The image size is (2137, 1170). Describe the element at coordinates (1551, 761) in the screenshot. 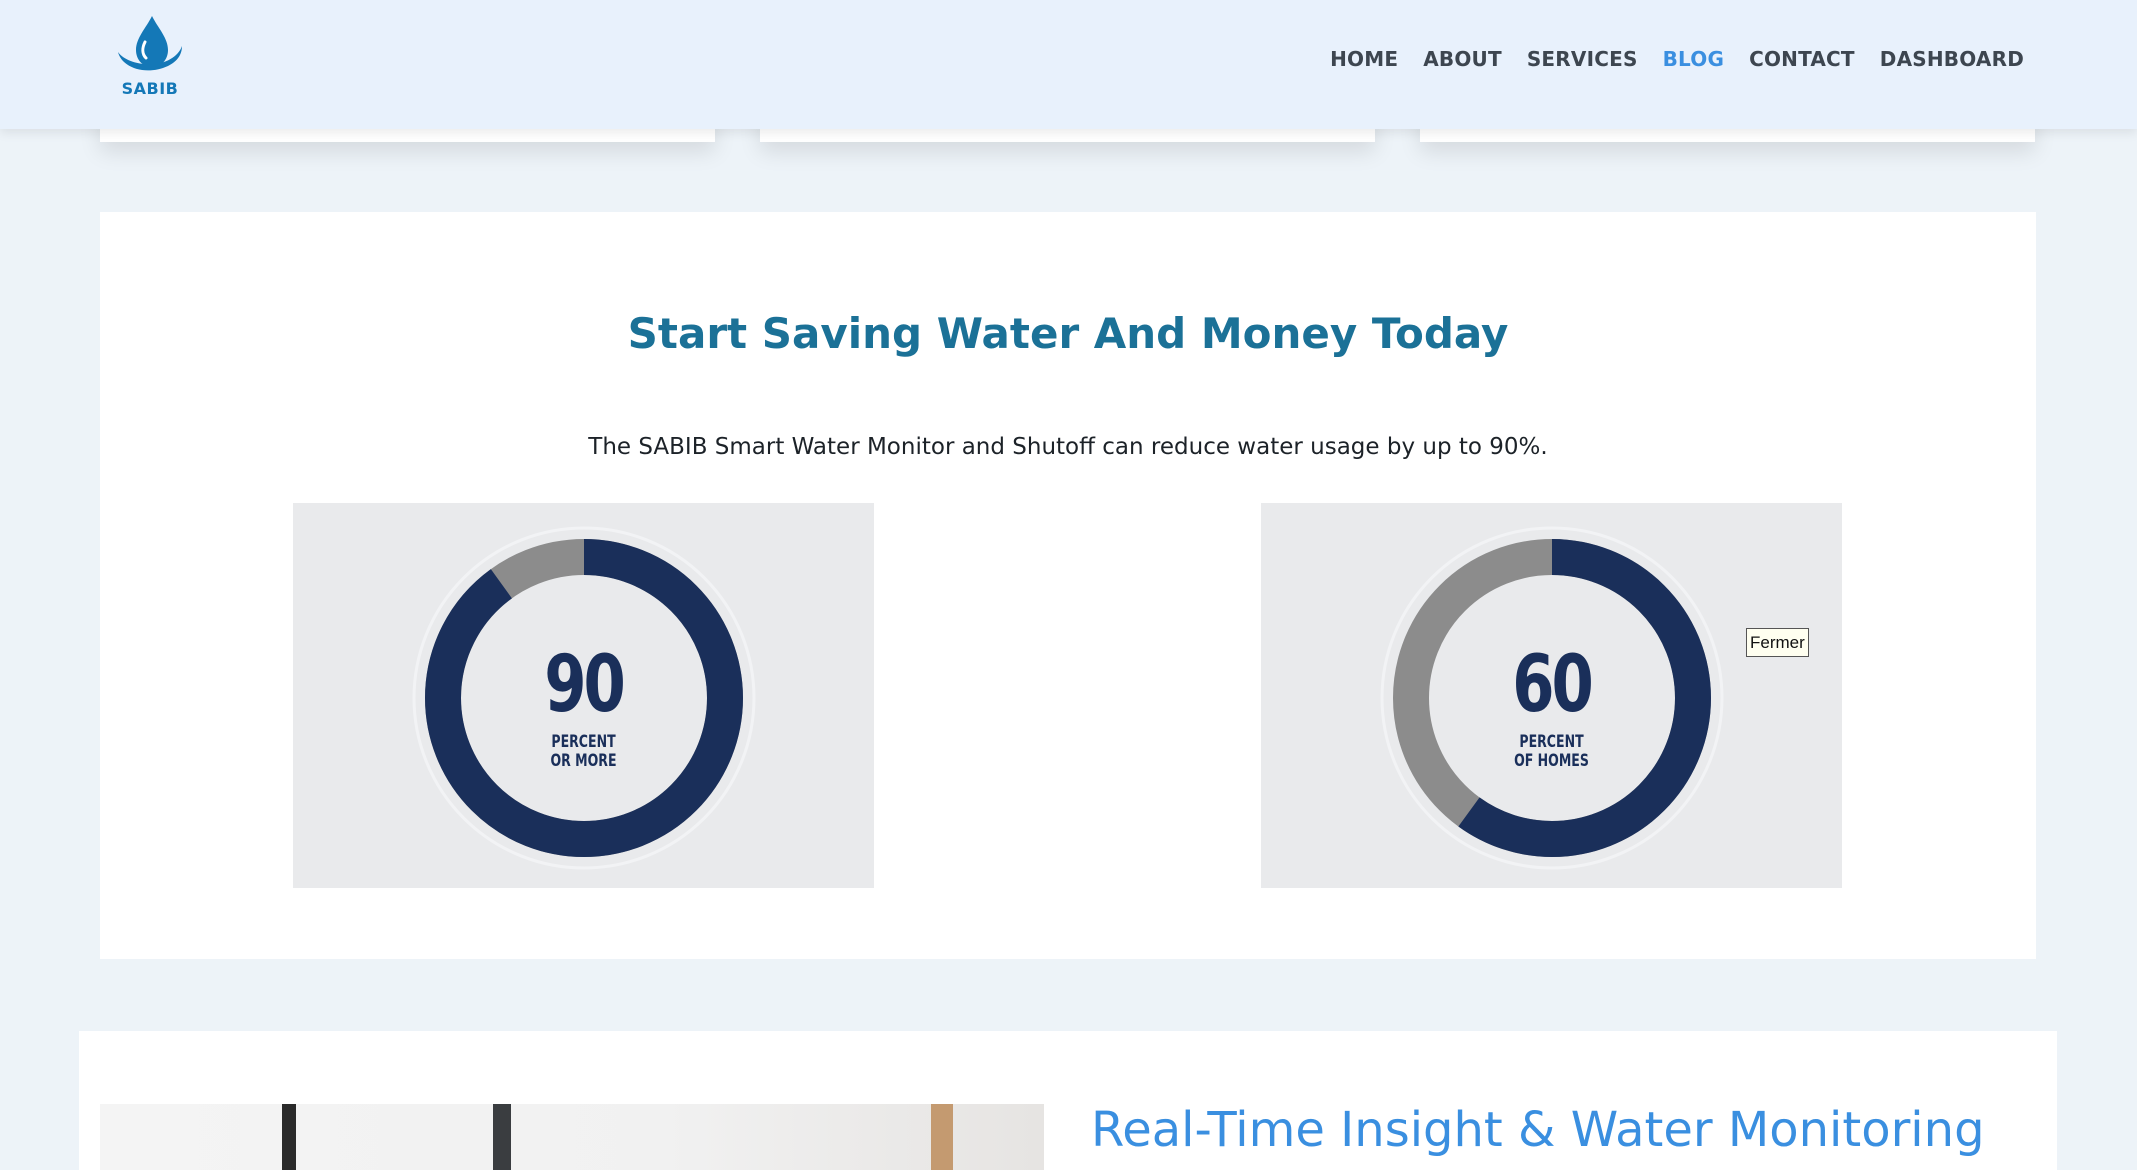

I see `donut-caption-line2: OF HOMES` at that location.